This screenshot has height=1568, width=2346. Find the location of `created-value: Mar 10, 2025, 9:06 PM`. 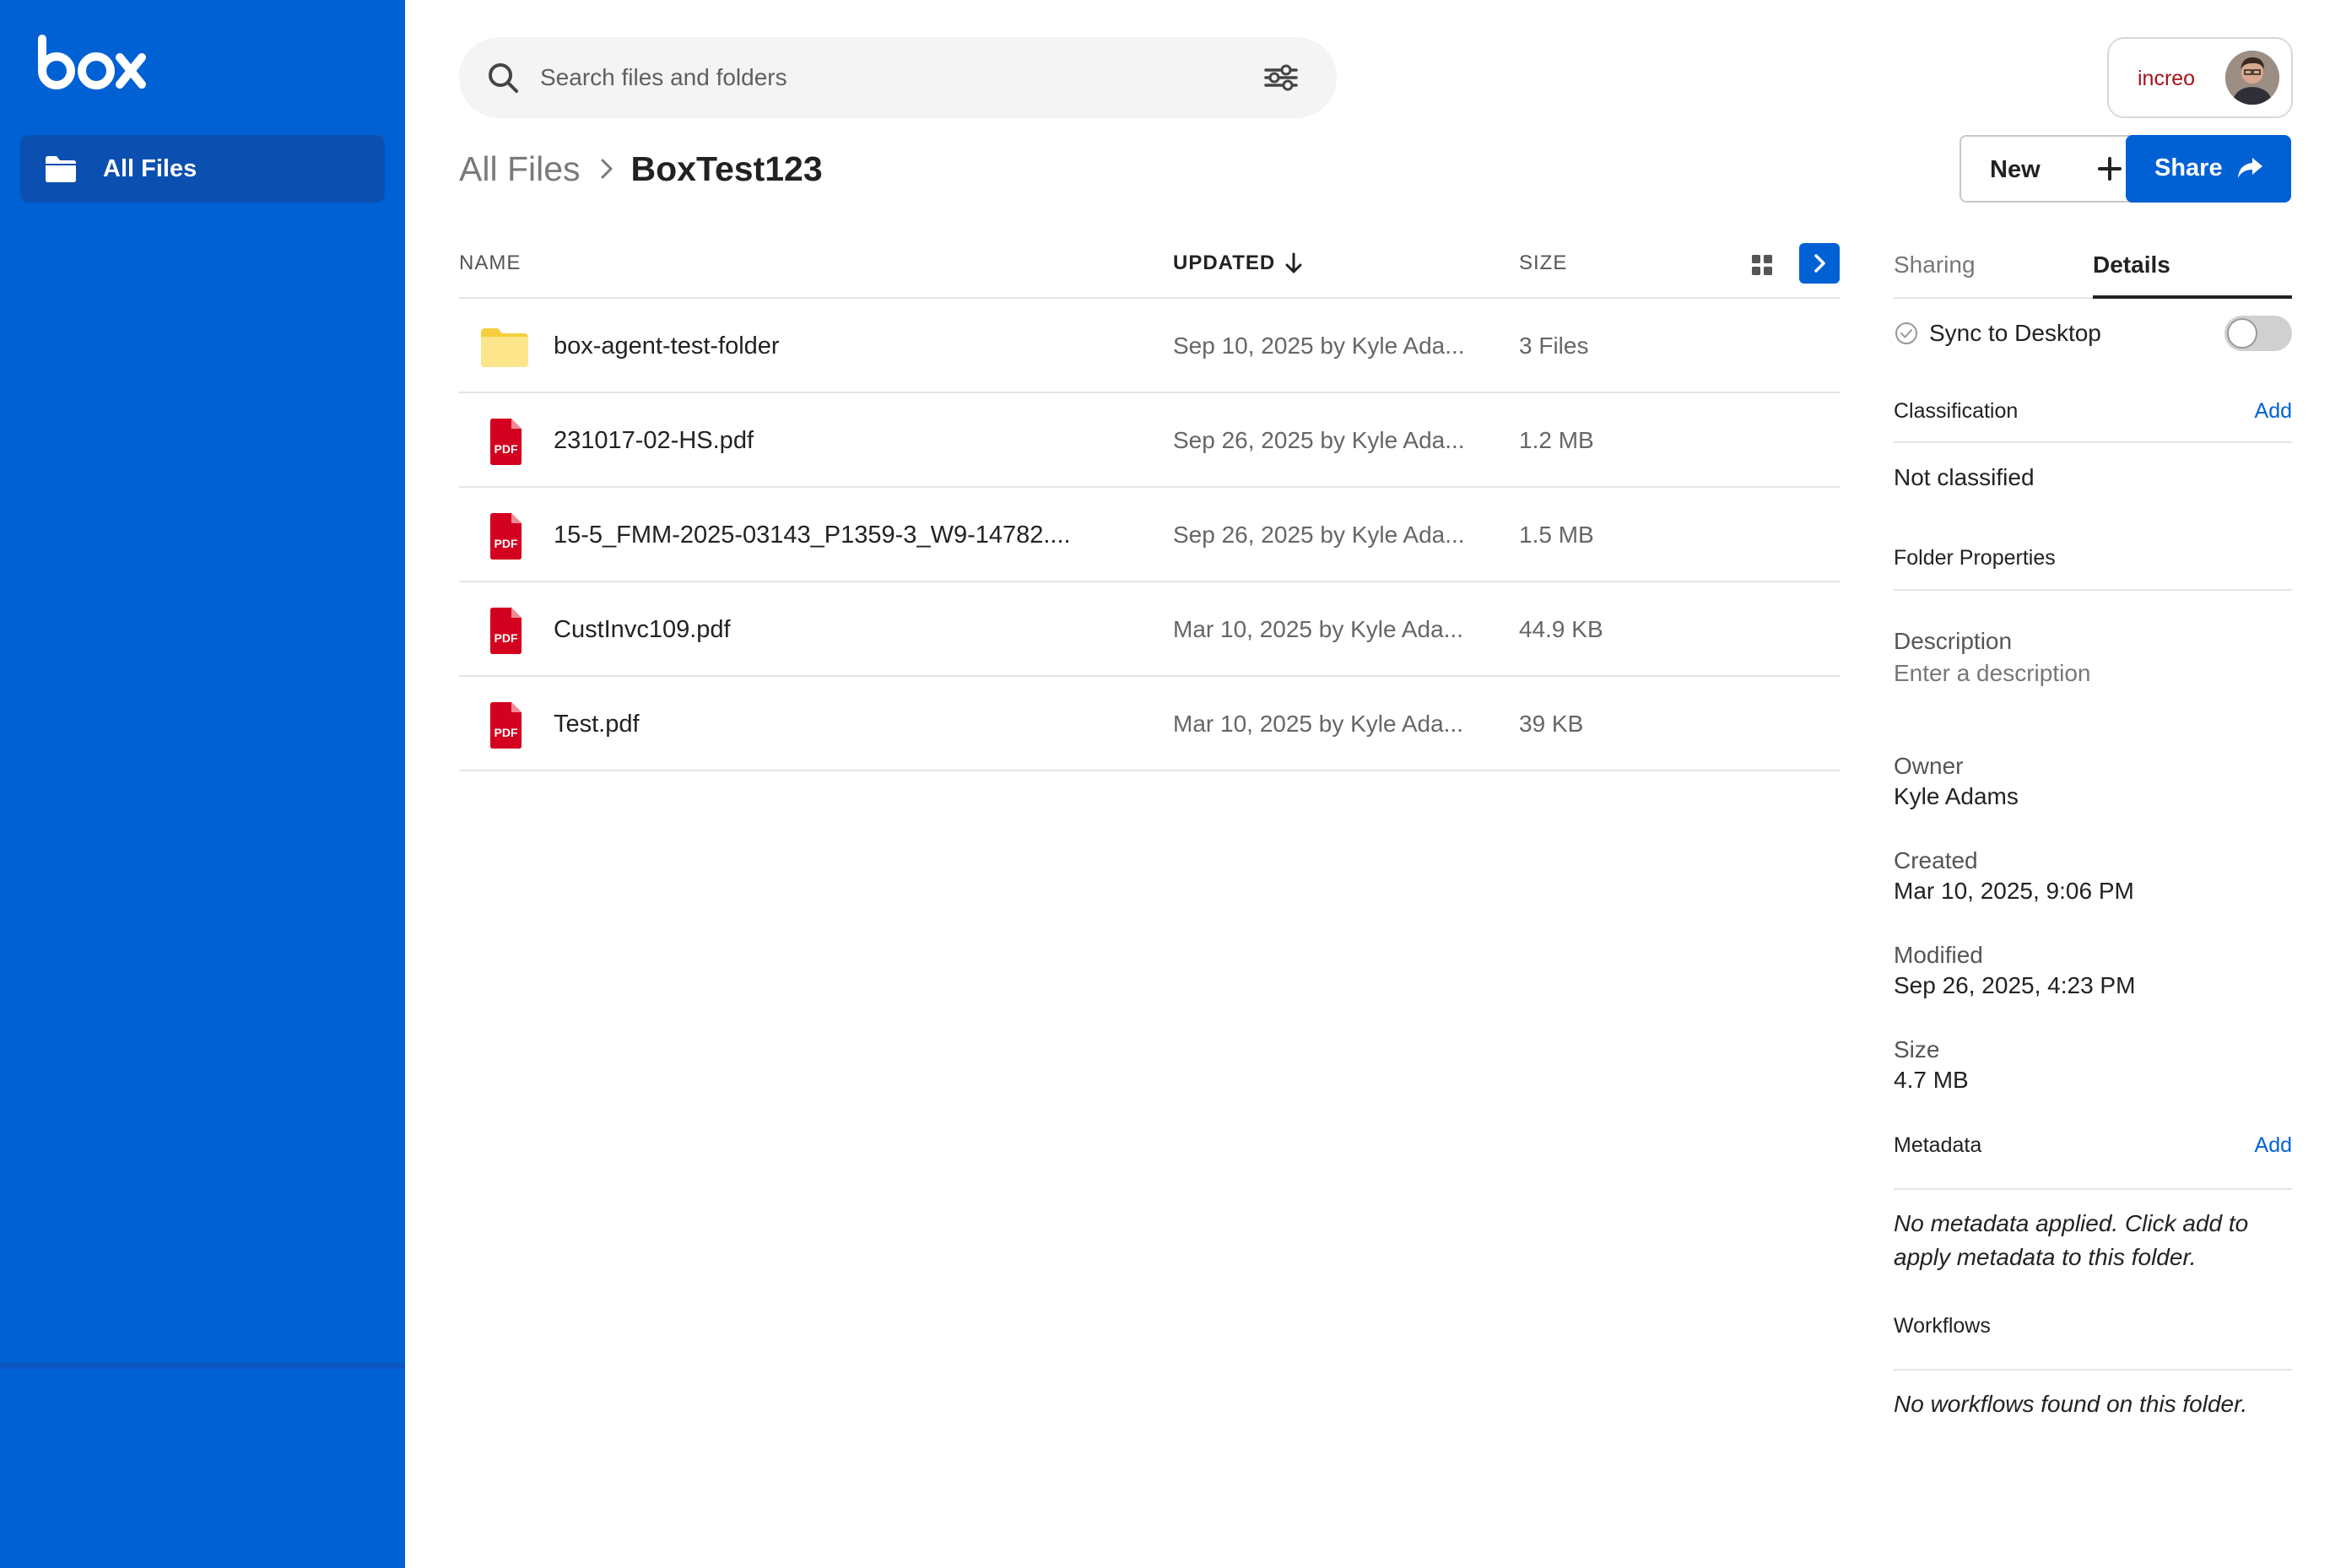

created-value: Mar 10, 2025, 9:06 PM is located at coordinates (2014, 891).